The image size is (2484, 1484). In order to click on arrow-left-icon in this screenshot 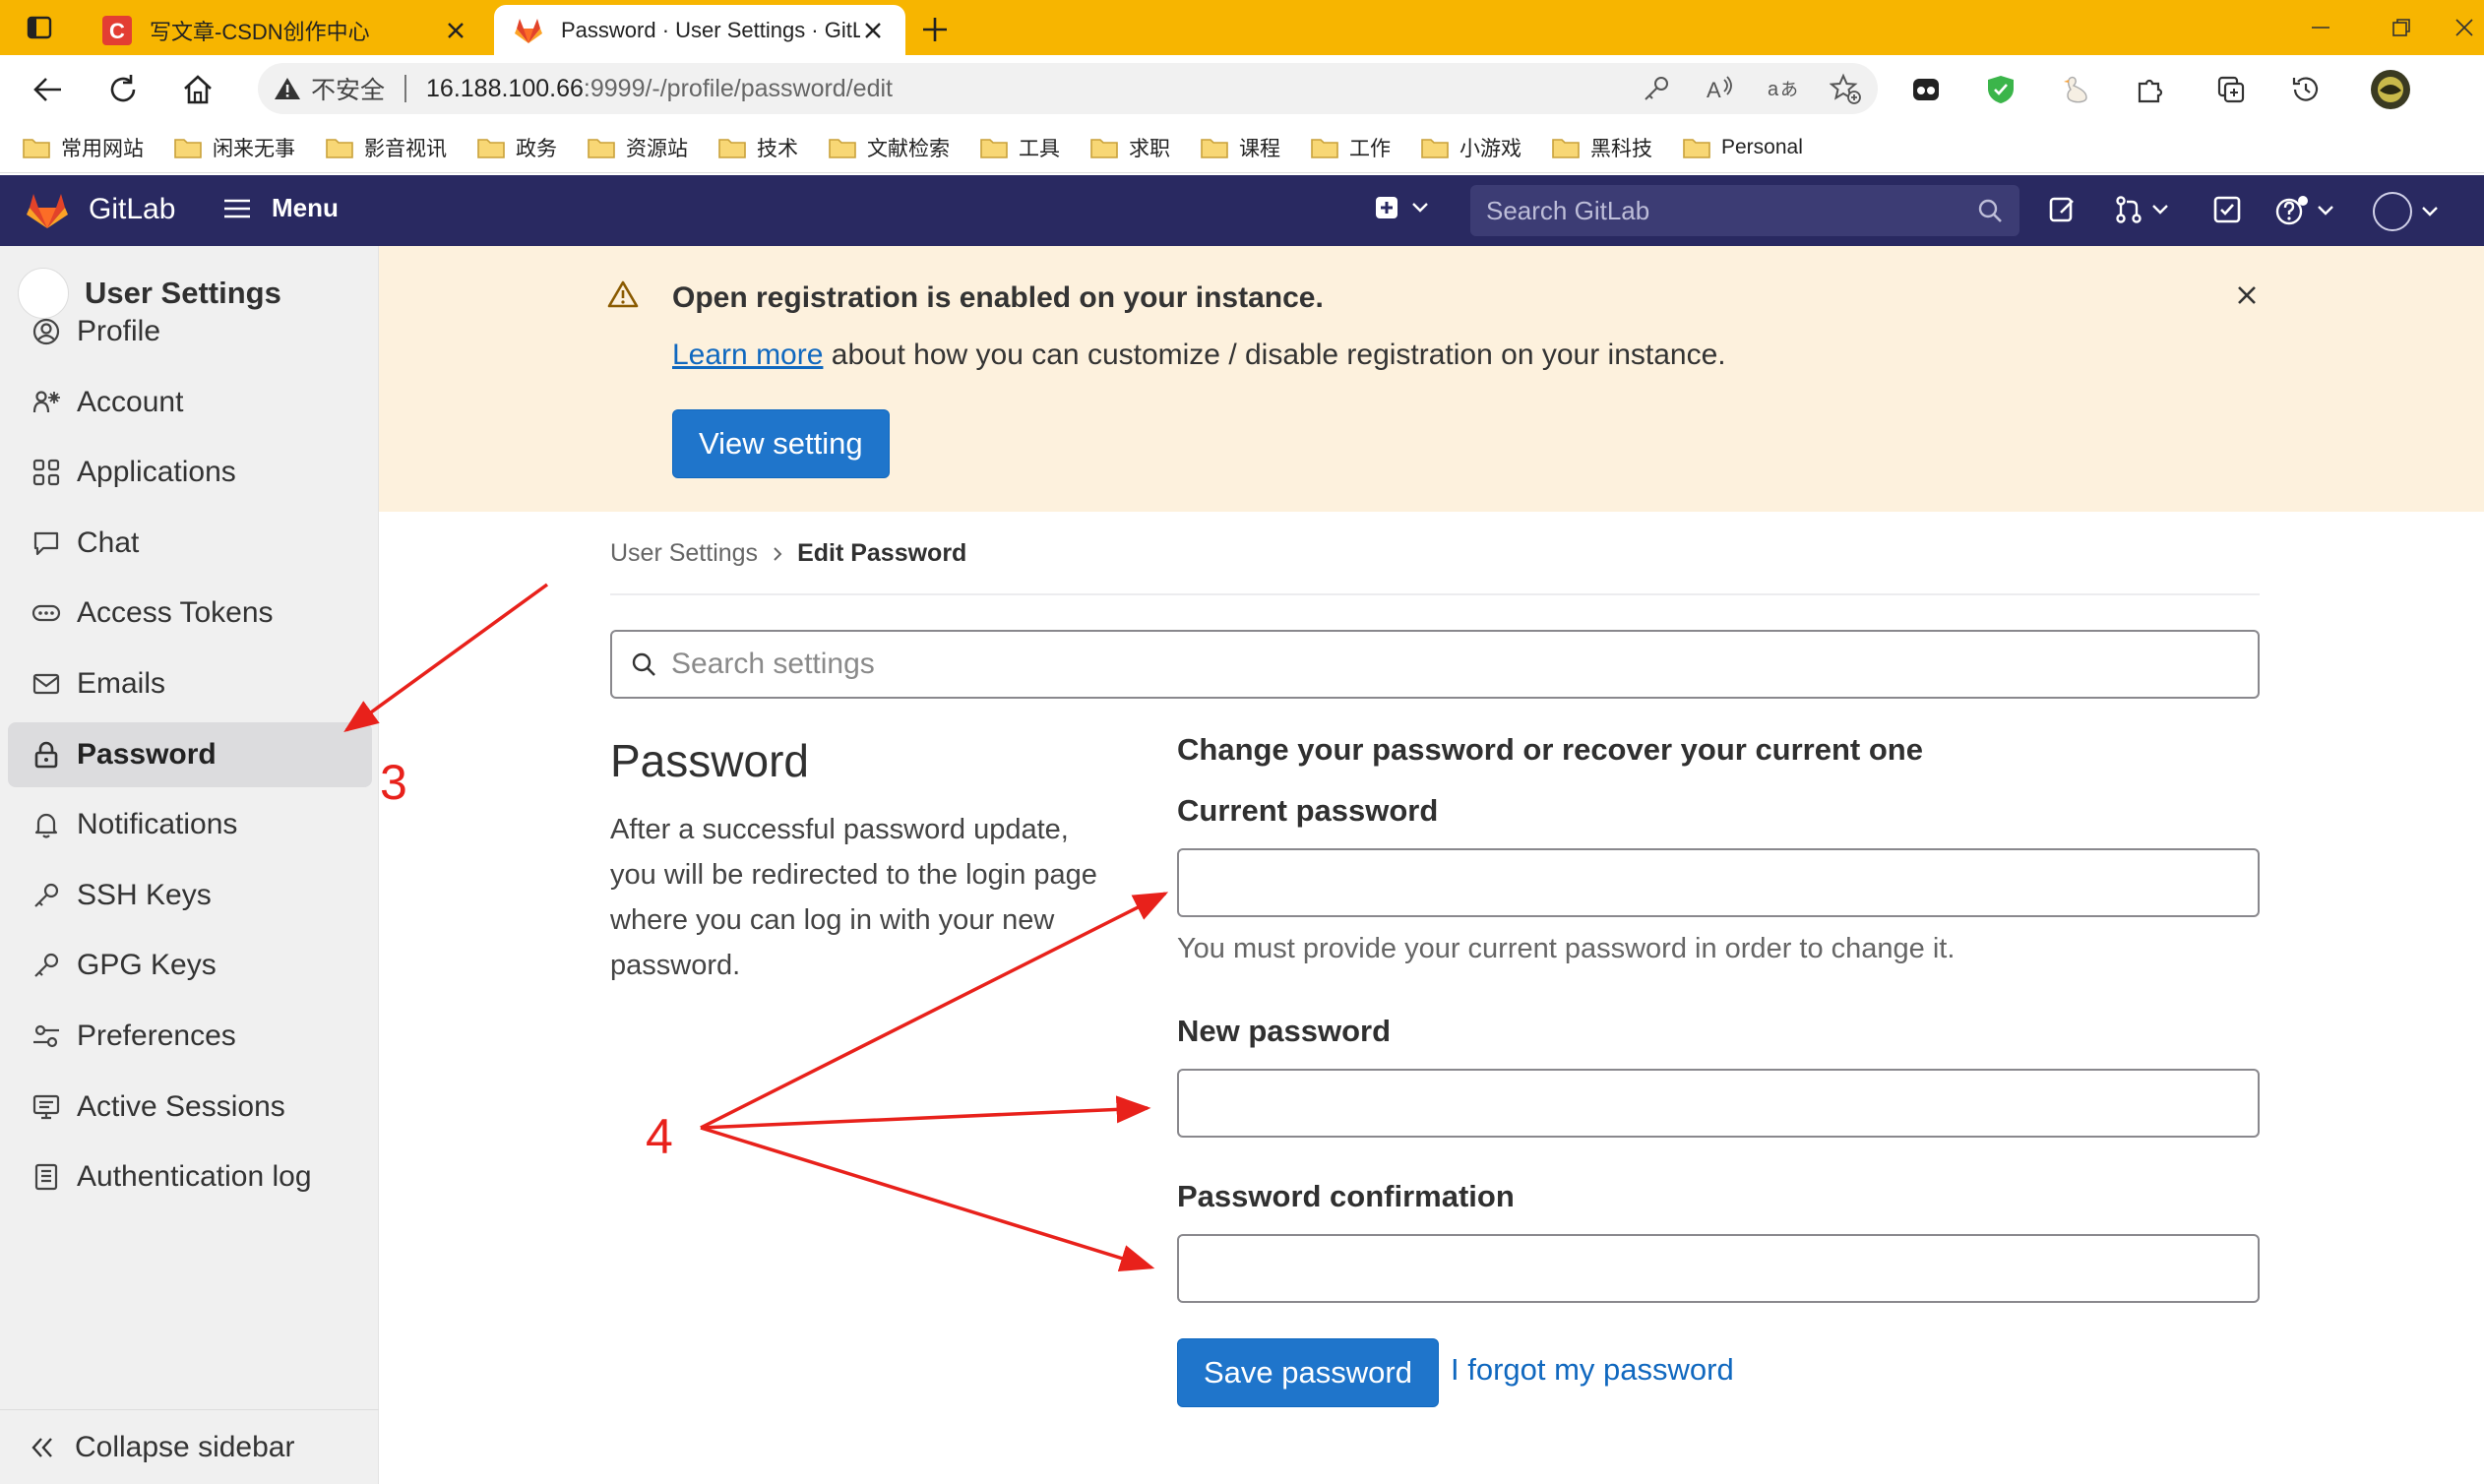, I will do `click(47, 90)`.